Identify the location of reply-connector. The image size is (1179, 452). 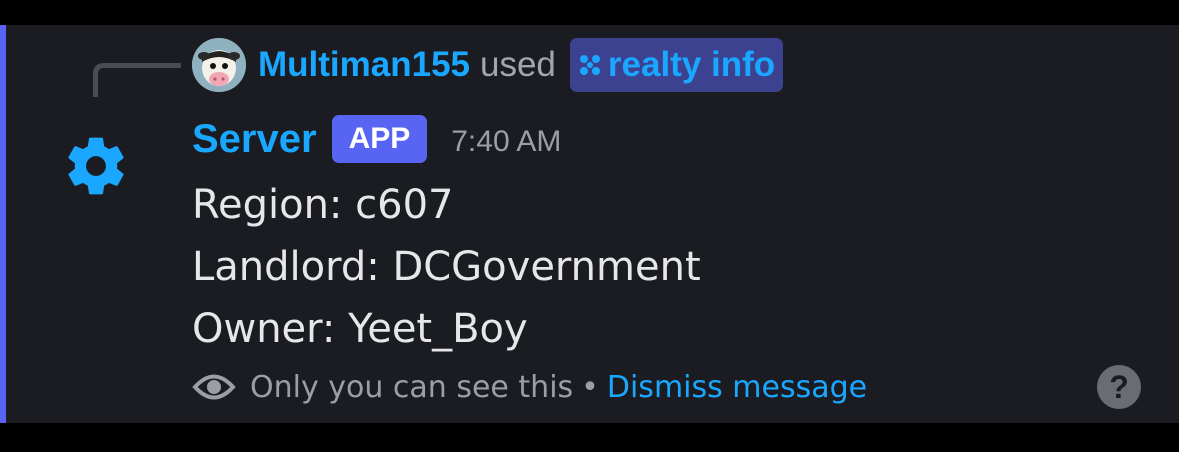
(137, 80).